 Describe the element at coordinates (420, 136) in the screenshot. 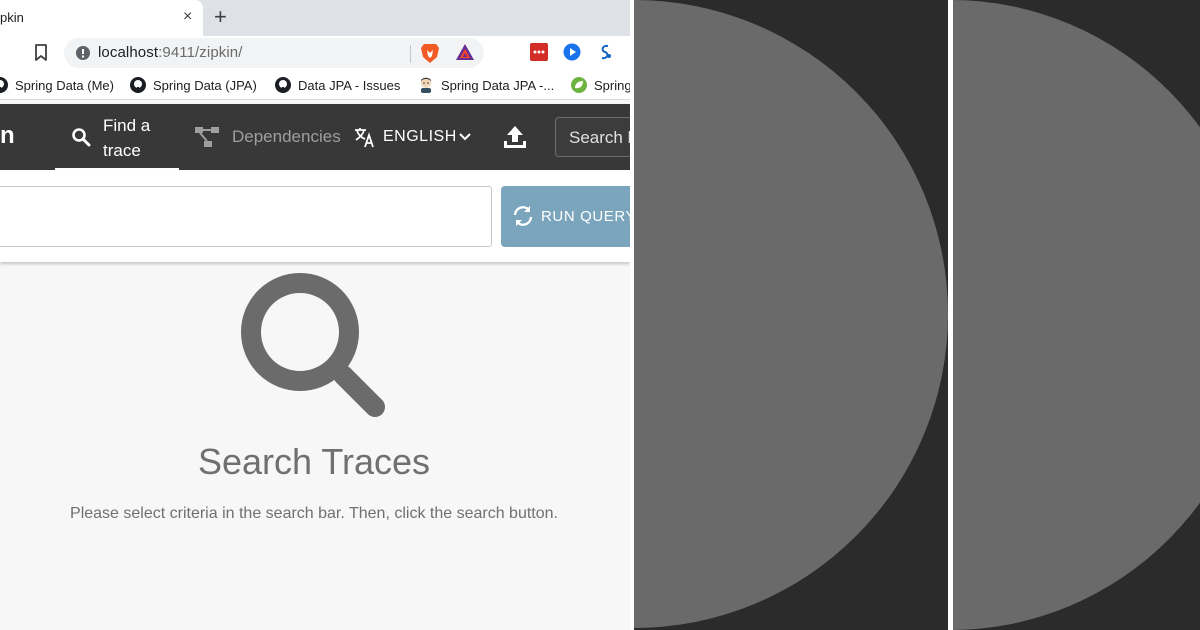

I see `language-label: ENGLISH` at that location.